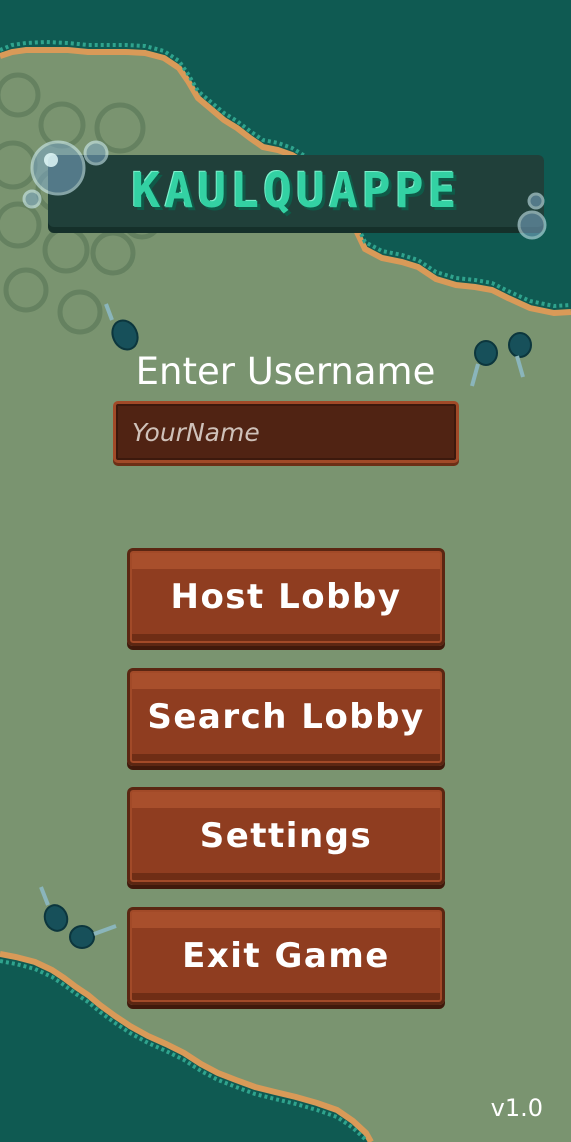 This screenshot has width=571, height=1142. I want to click on settings-button: Settings, so click(286, 836).